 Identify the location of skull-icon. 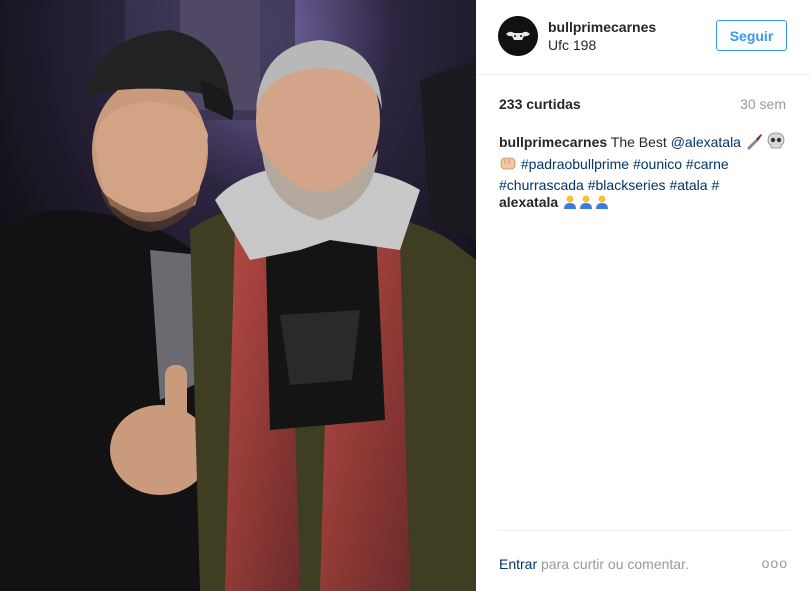
(776, 143).